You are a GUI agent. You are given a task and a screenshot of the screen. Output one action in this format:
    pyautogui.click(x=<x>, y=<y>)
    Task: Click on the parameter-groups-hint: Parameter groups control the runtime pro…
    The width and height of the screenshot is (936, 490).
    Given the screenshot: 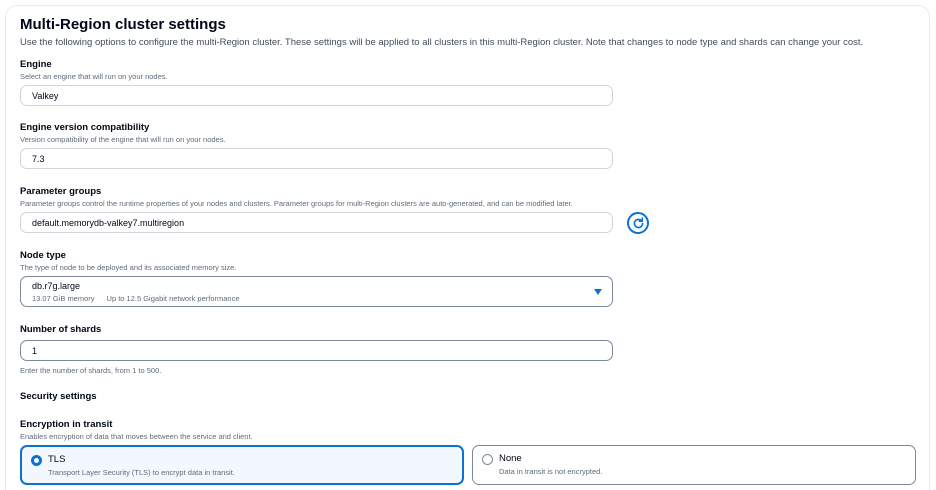 What is the action you would take?
    pyautogui.click(x=296, y=203)
    